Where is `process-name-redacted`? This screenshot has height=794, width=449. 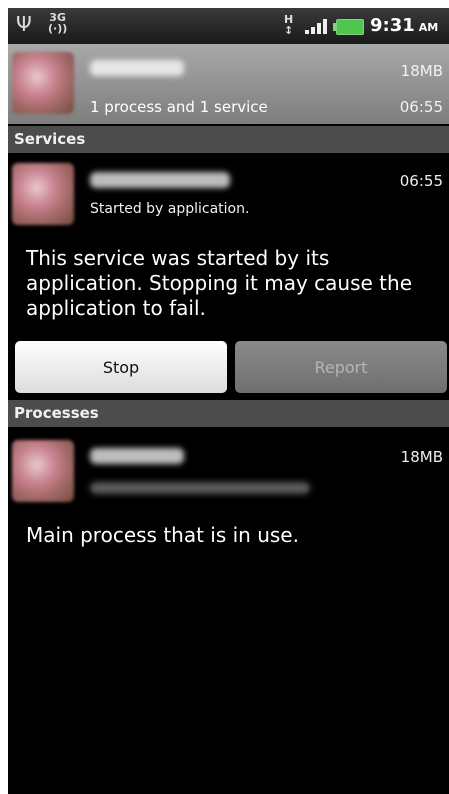
process-name-redacted is located at coordinates (137, 456).